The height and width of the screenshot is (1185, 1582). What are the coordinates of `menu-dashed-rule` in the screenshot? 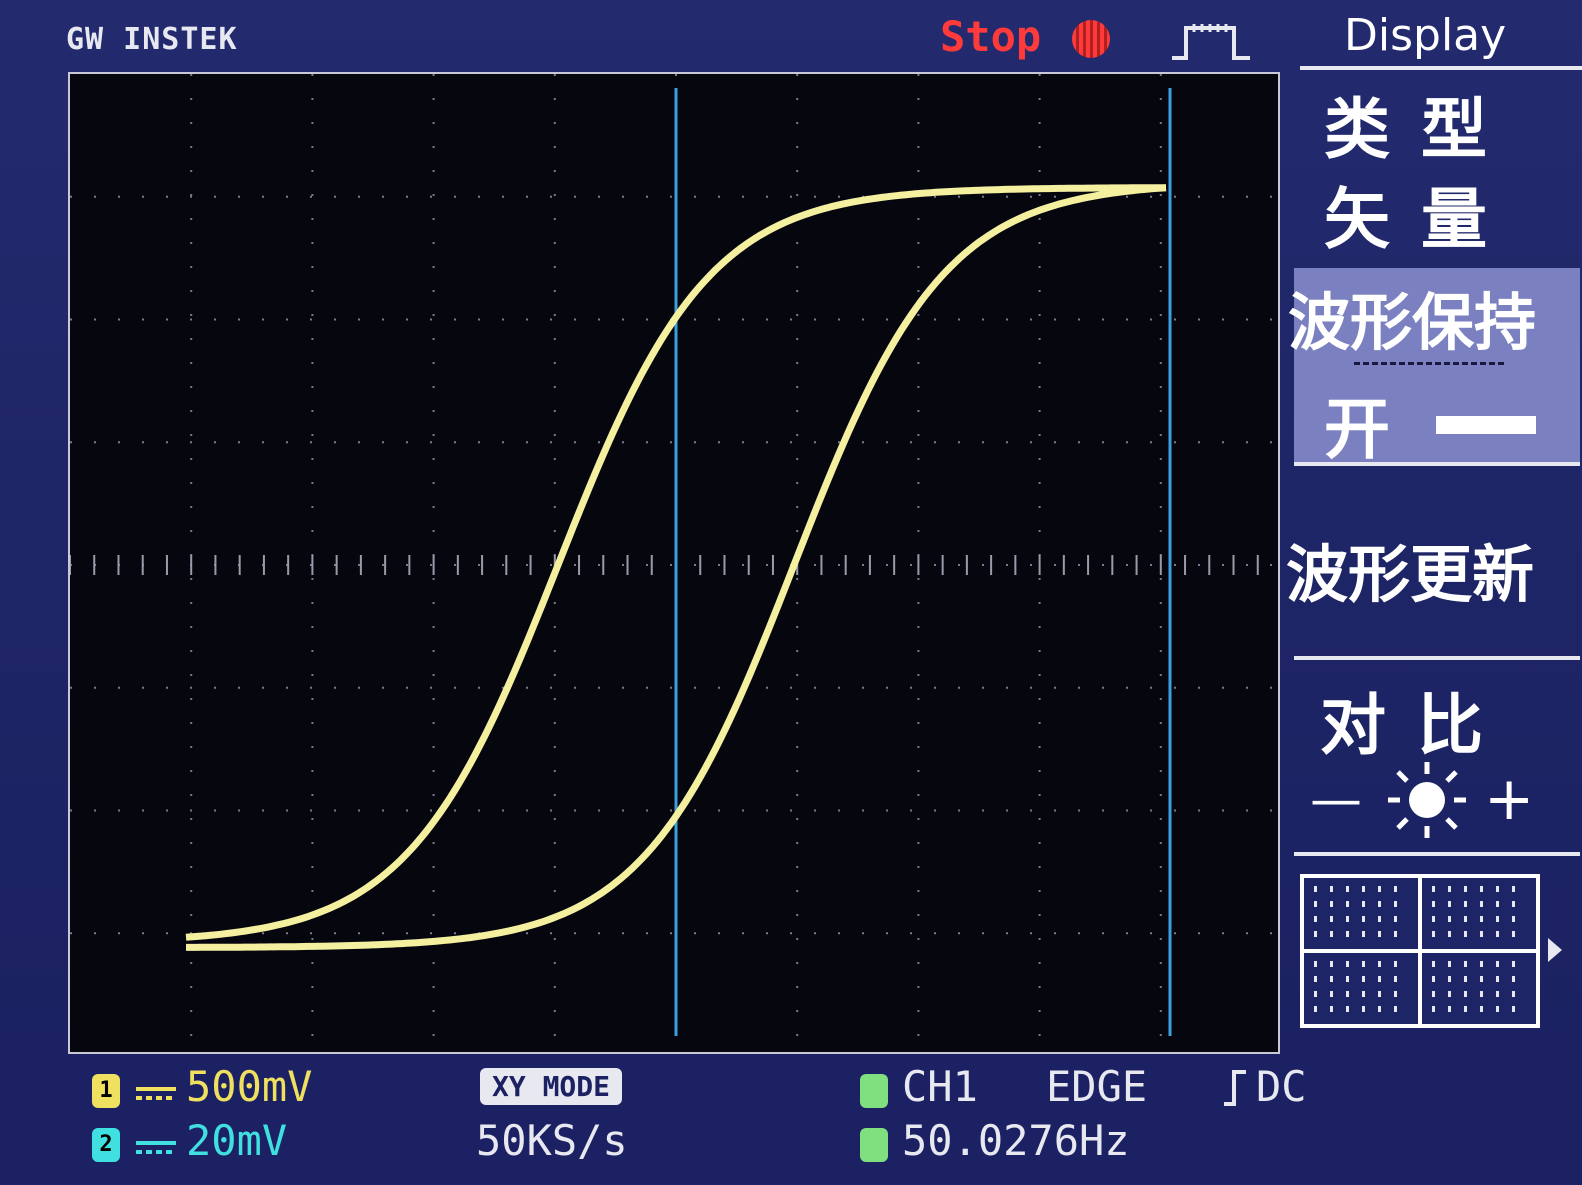 It's located at (1429, 363).